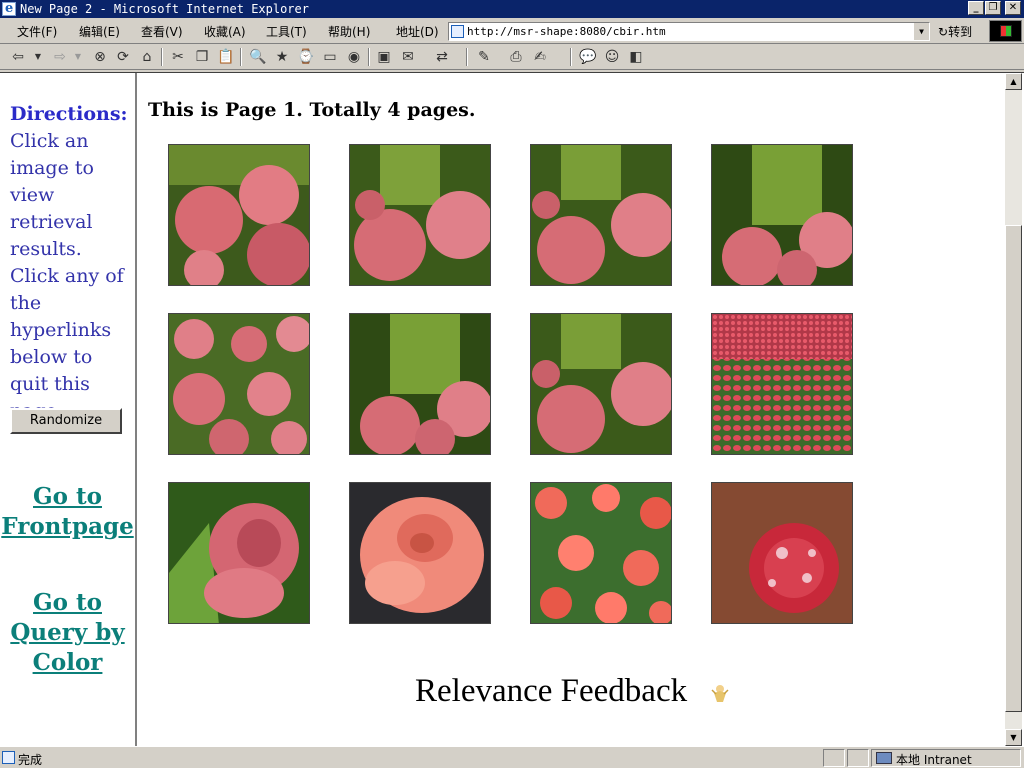  What do you see at coordinates (306, 57) in the screenshot?
I see `history-icon: ⌚` at bounding box center [306, 57].